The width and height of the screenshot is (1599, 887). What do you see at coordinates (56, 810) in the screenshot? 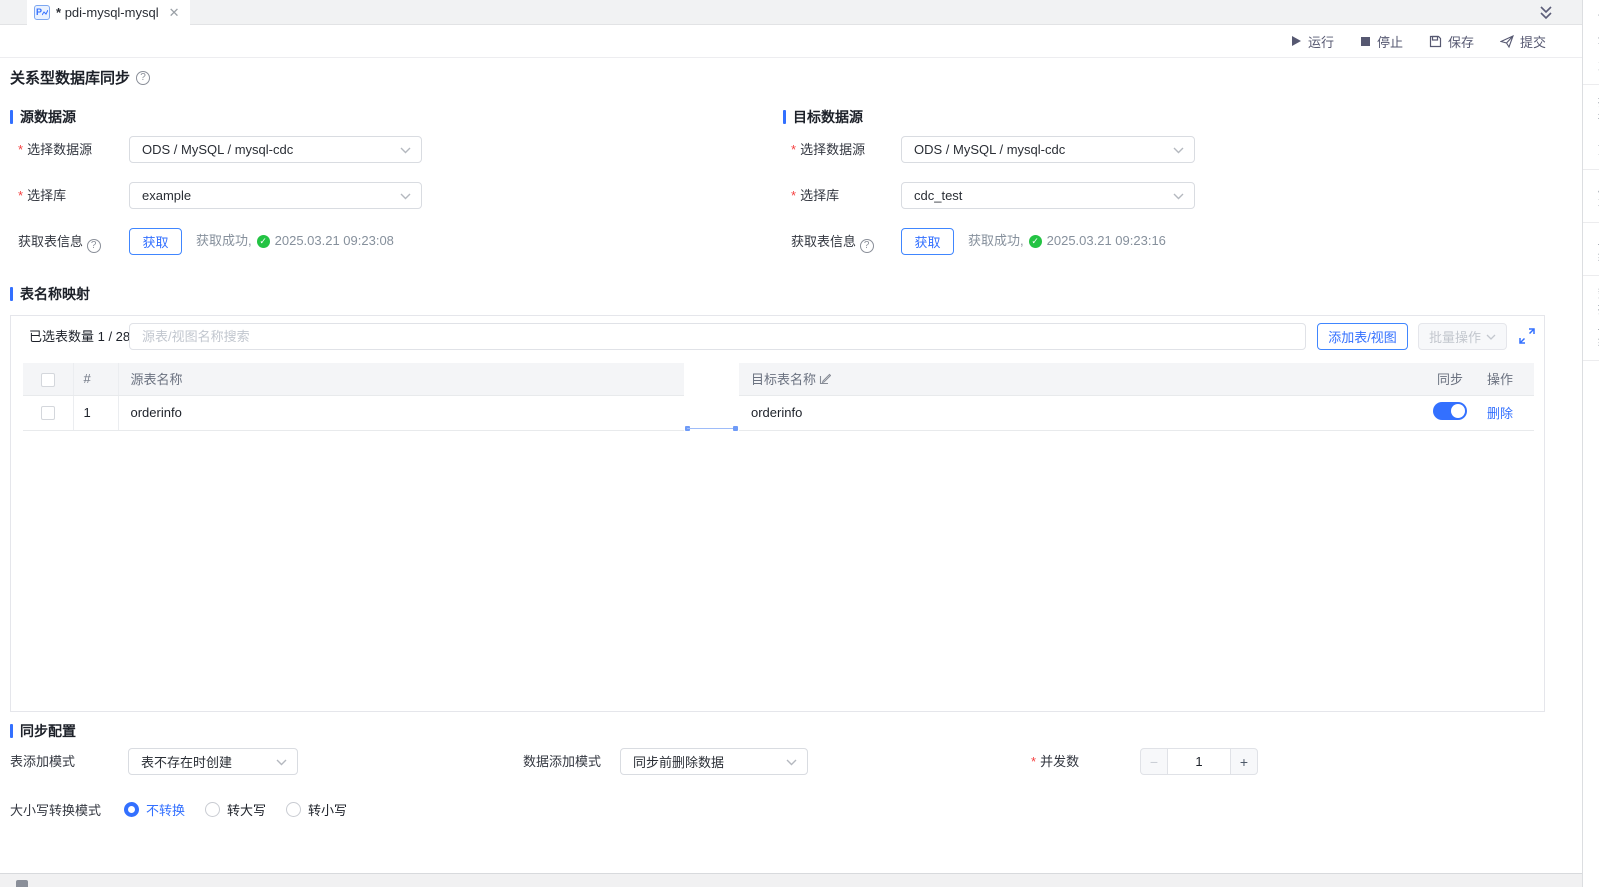
I see `case-mode-label: 大小写转换模式` at bounding box center [56, 810].